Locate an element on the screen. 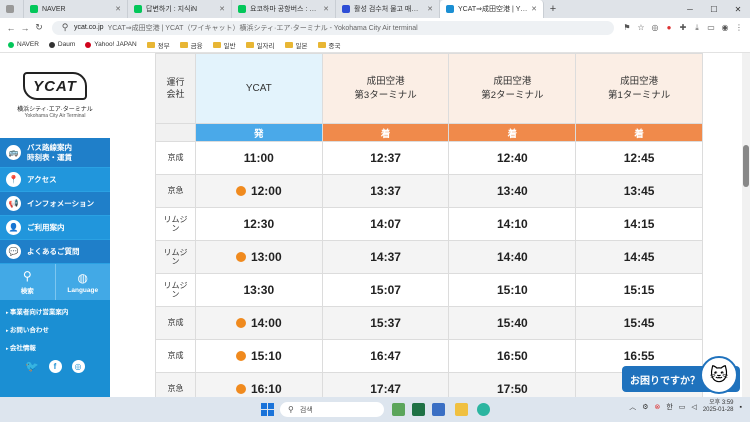  tab-search-icon: ▭ is located at coordinates (711, 27).